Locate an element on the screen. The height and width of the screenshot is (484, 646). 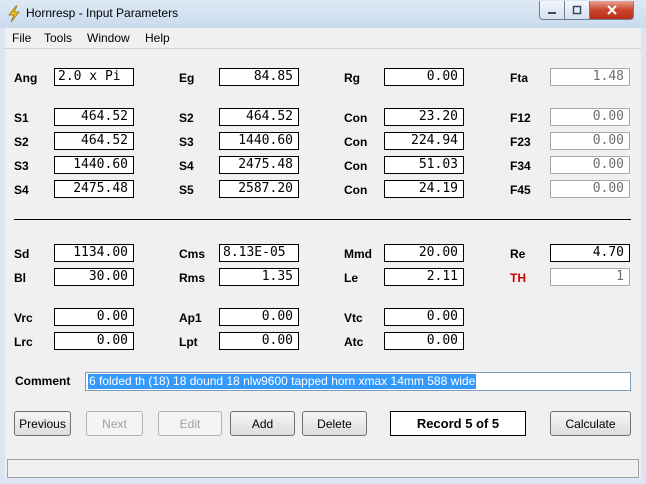
con4-label: Con is located at coordinates (356, 190).